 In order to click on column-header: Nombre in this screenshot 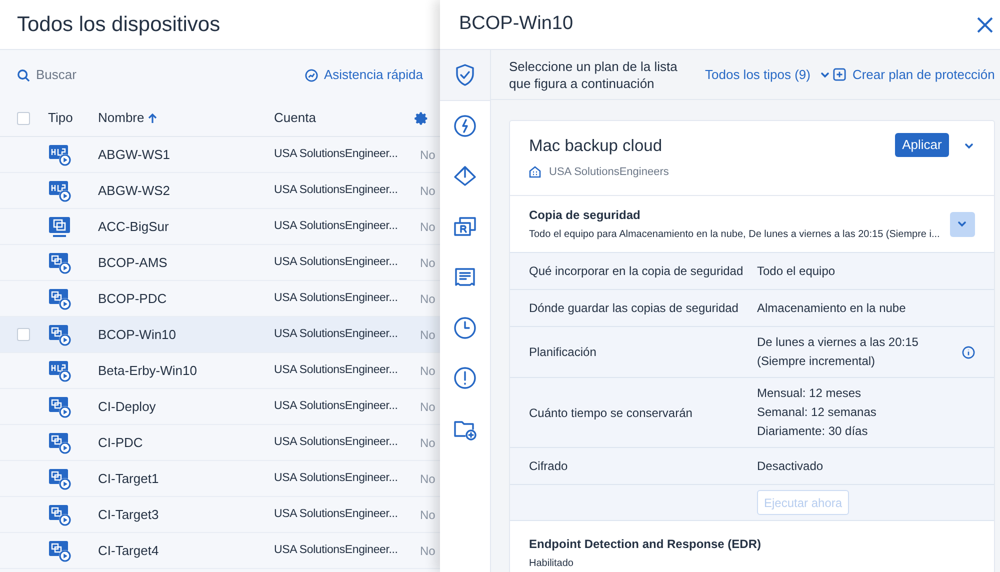, I will do `click(121, 118)`.